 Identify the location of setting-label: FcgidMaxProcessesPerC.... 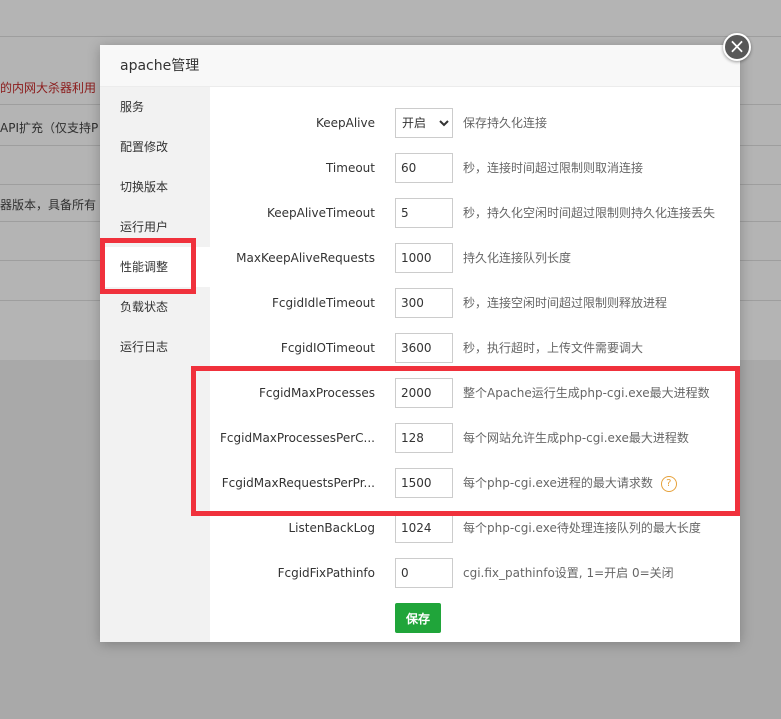
(297, 438).